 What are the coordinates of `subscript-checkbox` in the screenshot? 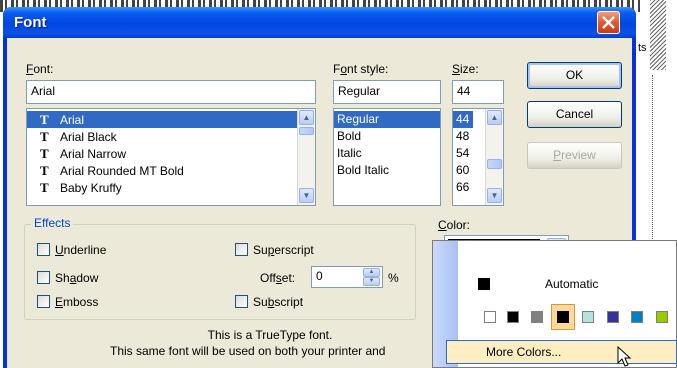 It's located at (241, 301).